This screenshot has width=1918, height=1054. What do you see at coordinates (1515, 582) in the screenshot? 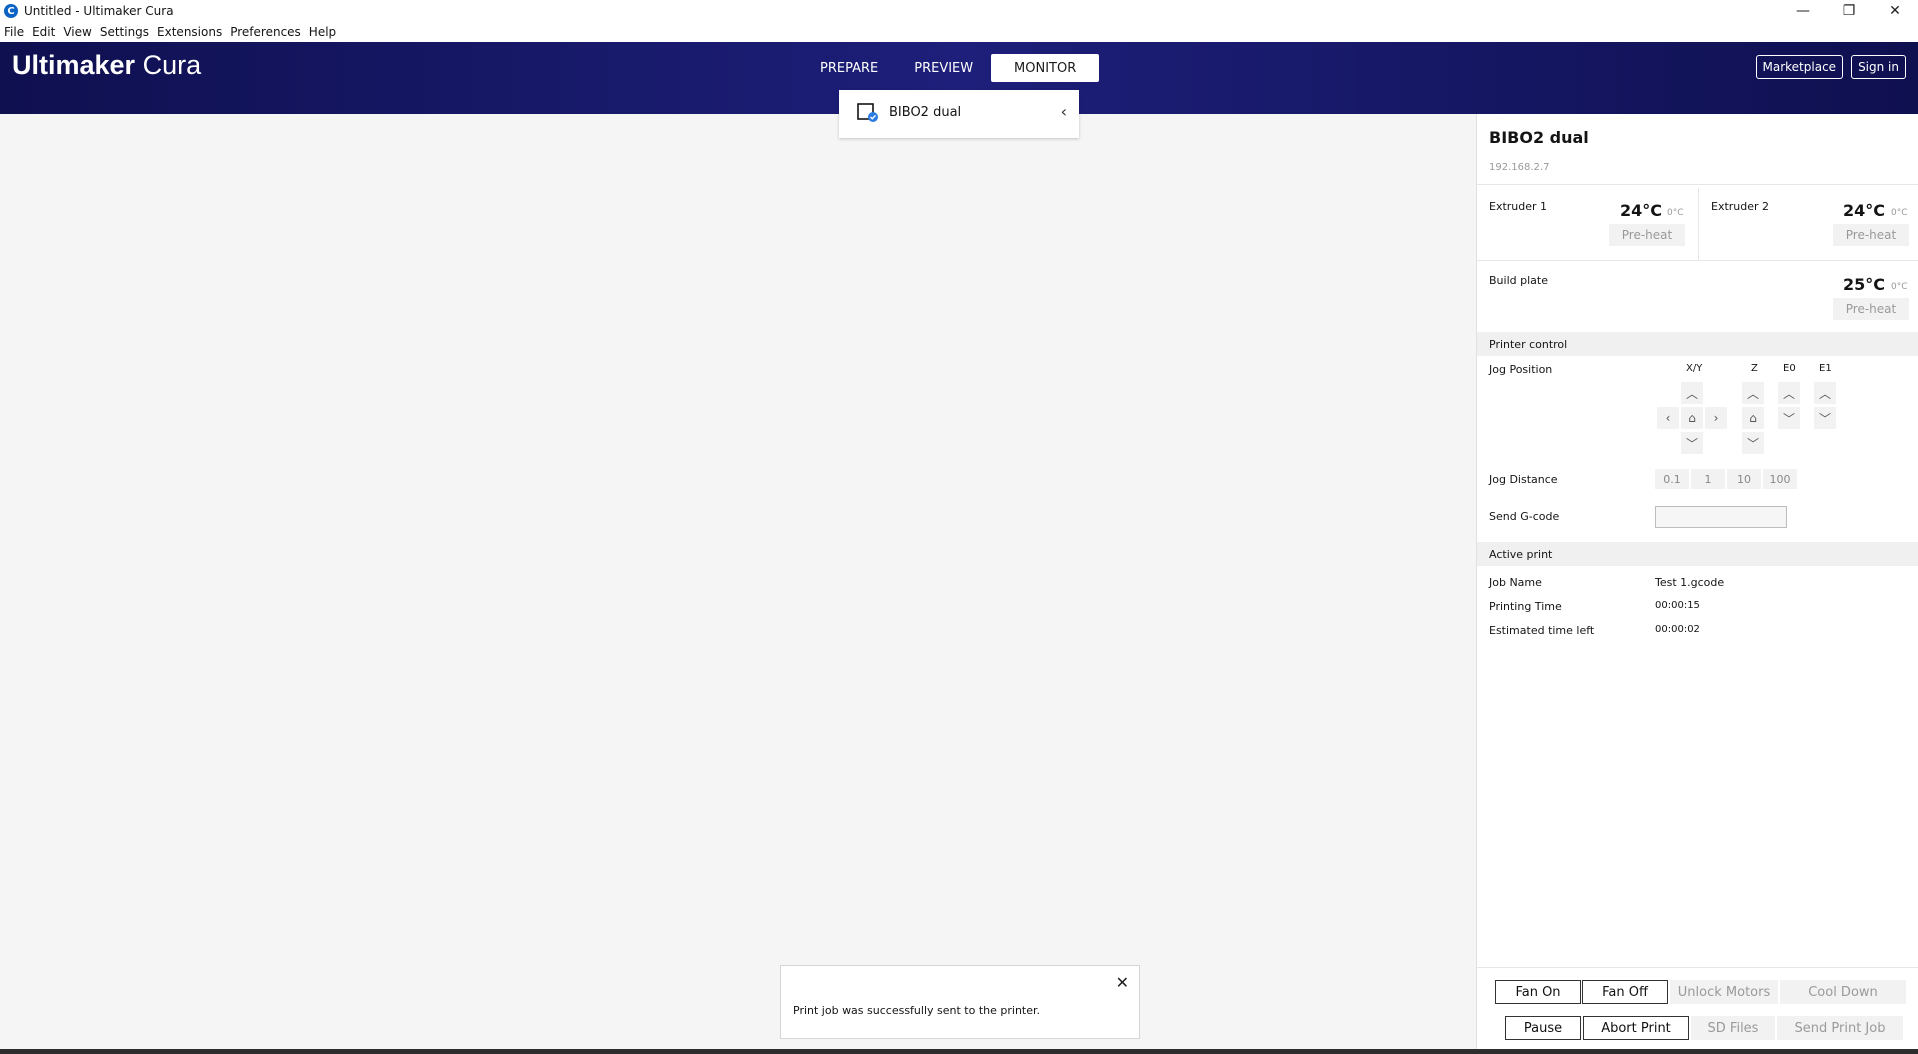
I see `job-name-label: Job Name` at bounding box center [1515, 582].